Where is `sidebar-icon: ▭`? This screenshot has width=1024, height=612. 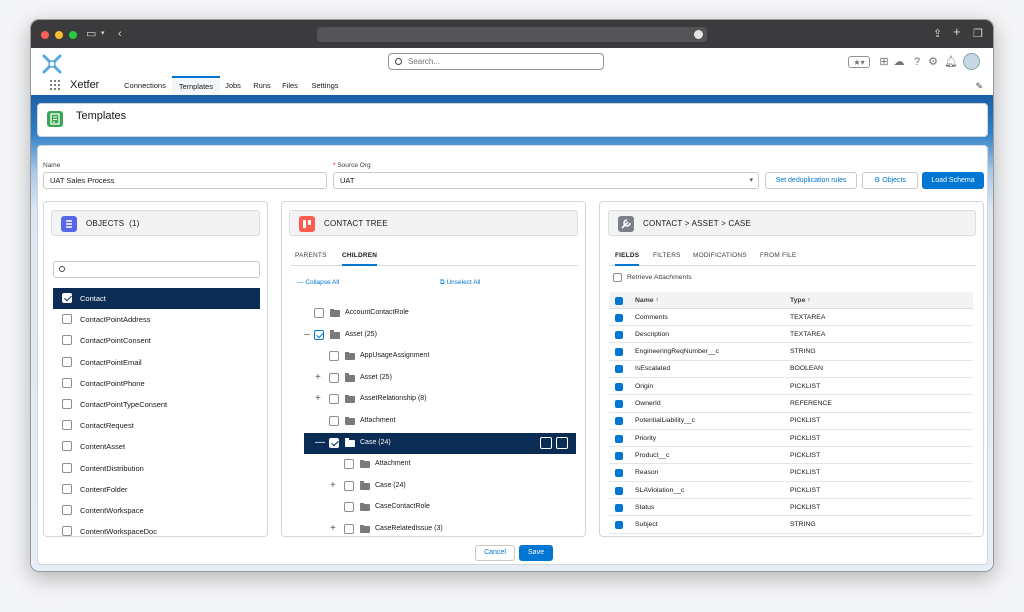
sidebar-icon: ▭ is located at coordinates (91, 34).